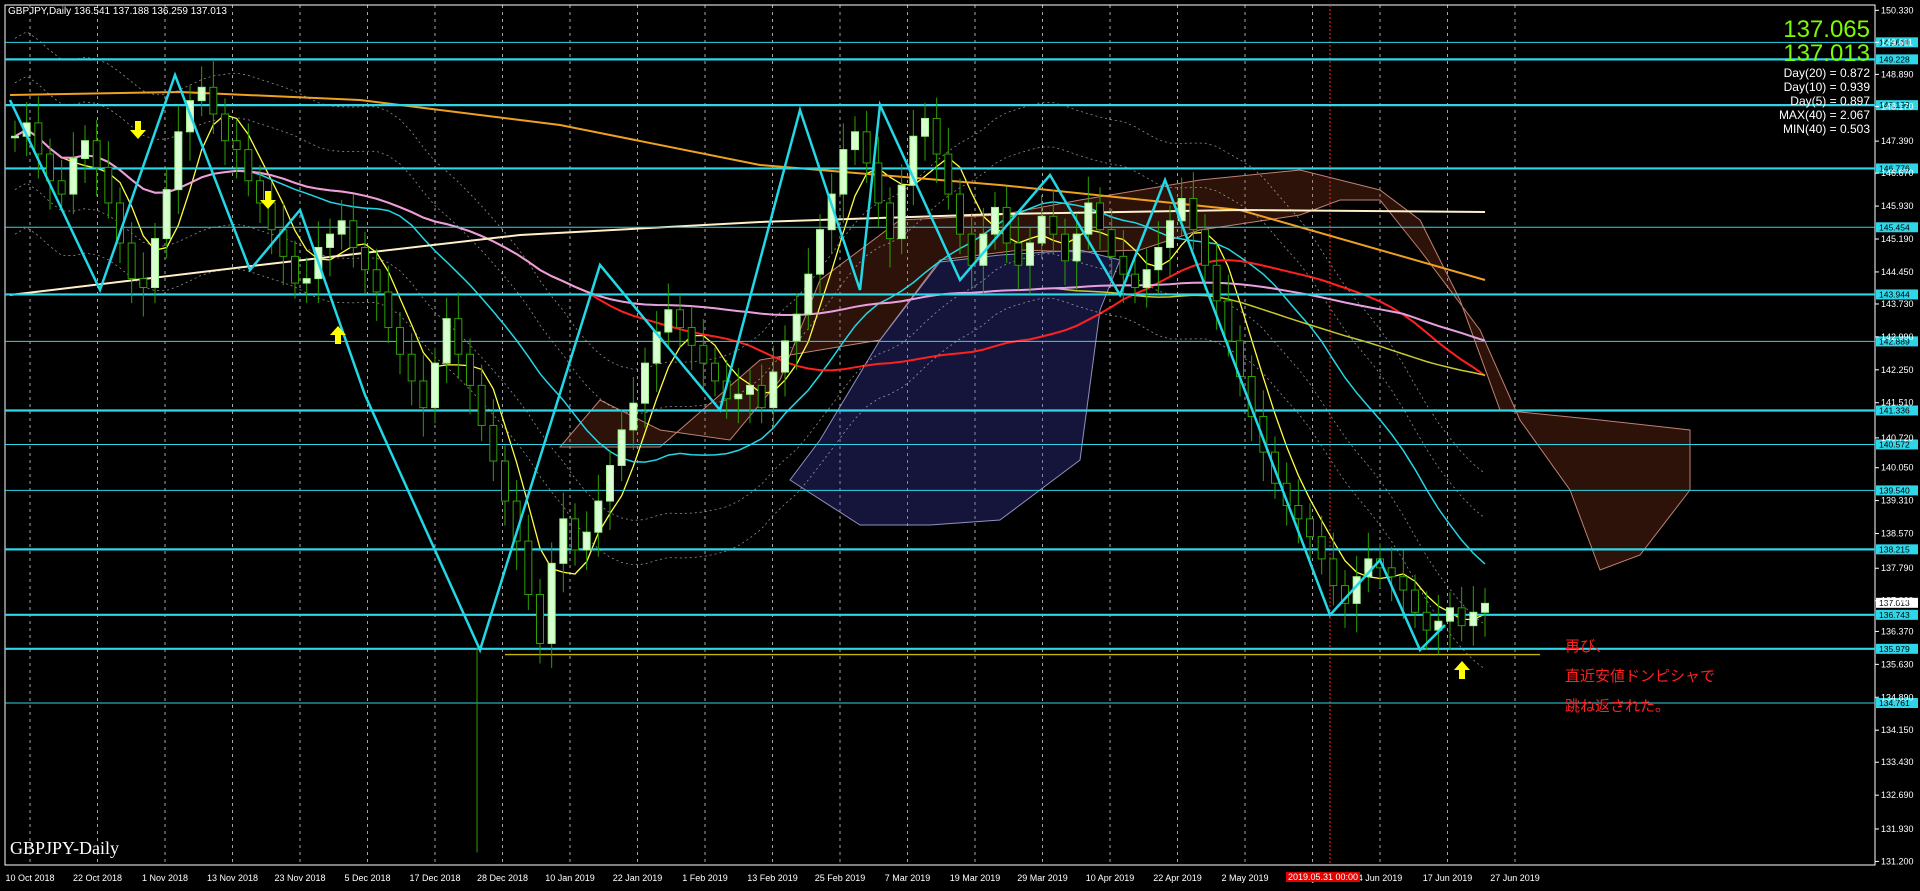  I want to click on x-tick-label: 28 Dec 2018, so click(502, 878).